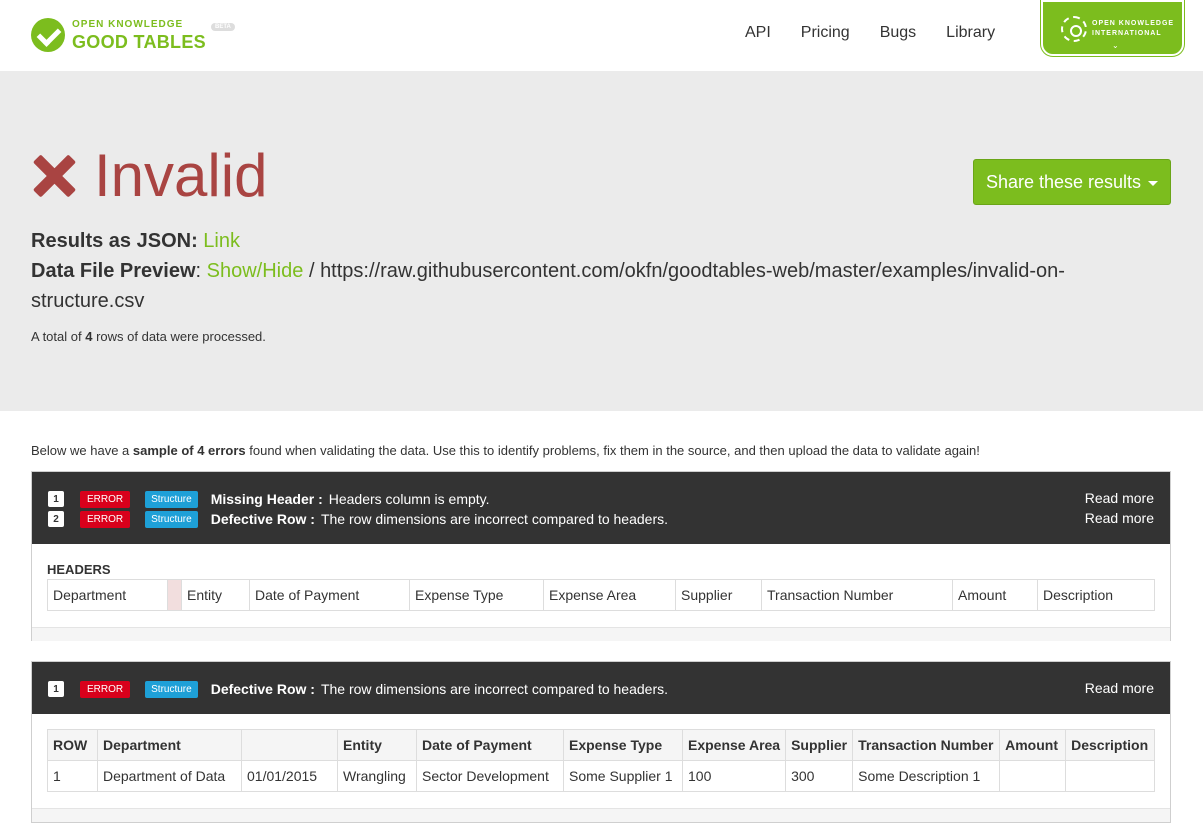  What do you see at coordinates (819, 776) in the screenshot?
I see `table-cell: 300` at bounding box center [819, 776].